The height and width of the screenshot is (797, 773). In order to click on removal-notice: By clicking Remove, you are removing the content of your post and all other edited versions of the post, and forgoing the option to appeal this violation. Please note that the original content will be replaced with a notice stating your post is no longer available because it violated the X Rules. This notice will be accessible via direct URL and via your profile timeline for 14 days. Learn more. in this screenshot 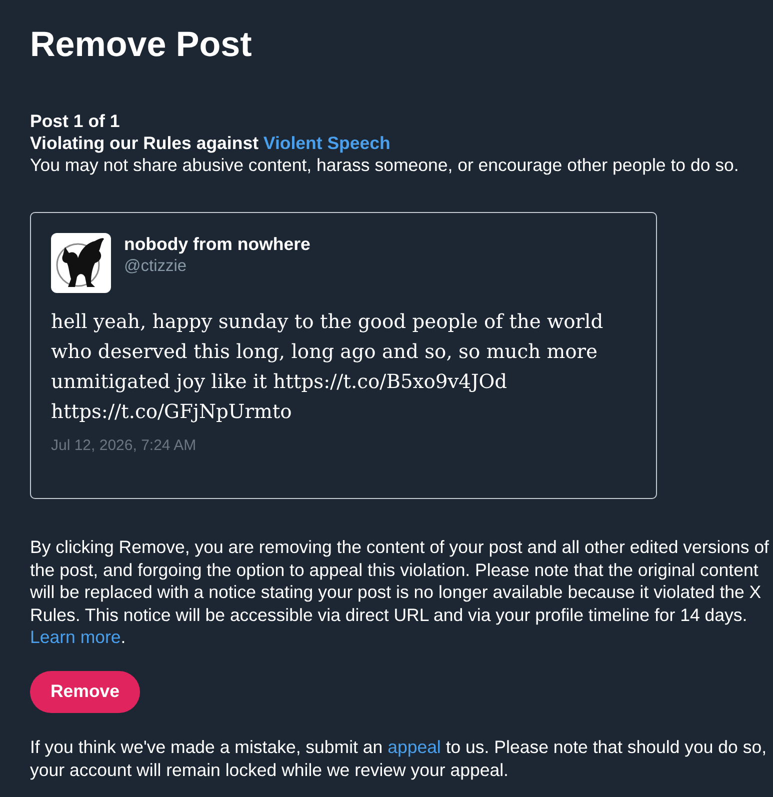, I will do `click(400, 592)`.